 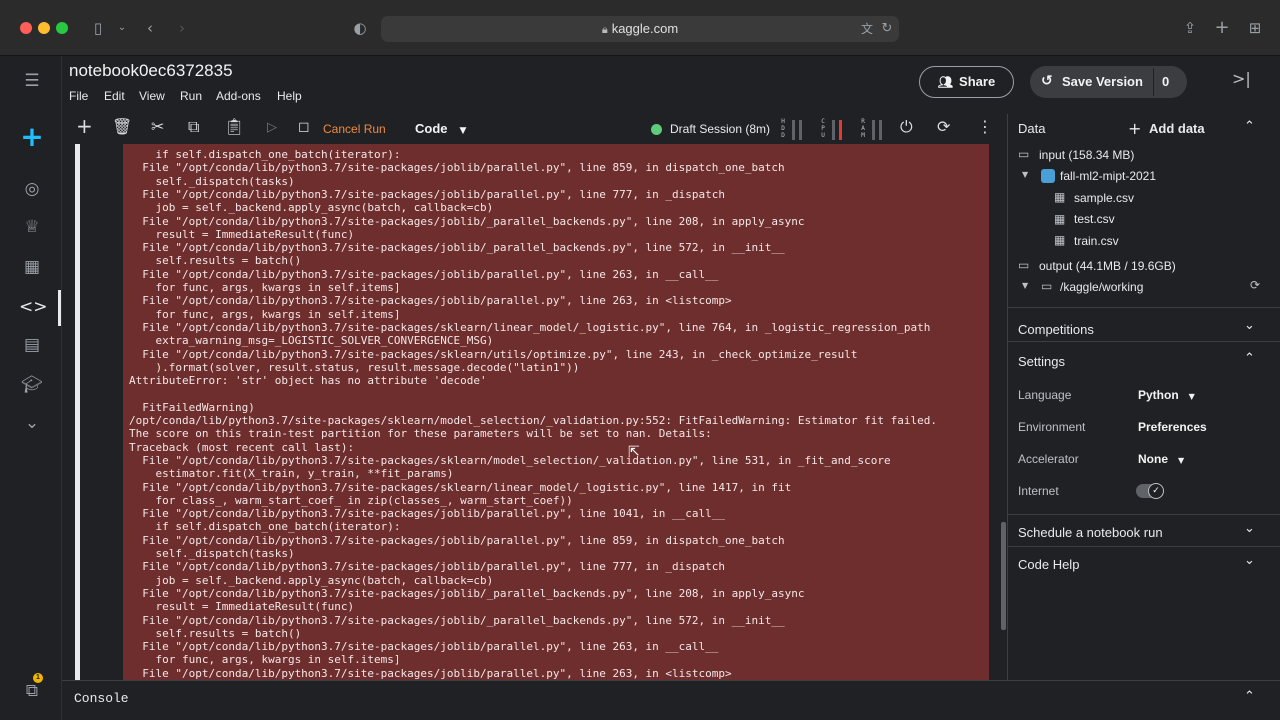 I want to click on file-sample-csv: sample.csv, so click(x=1104, y=198).